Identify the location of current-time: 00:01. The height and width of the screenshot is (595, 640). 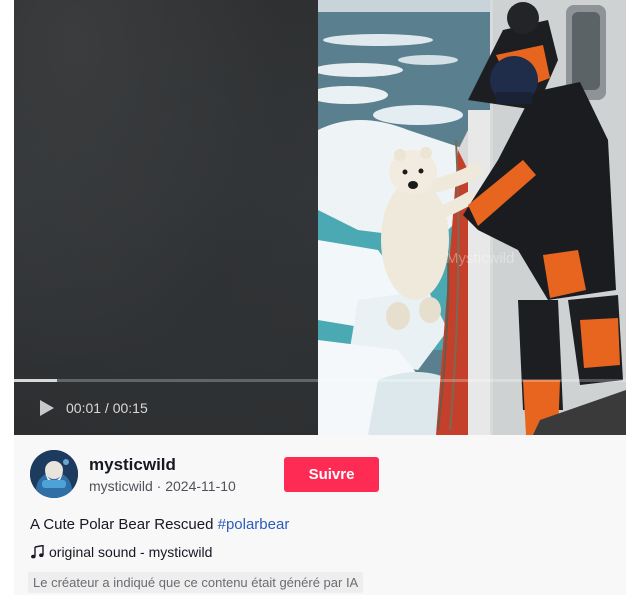
(84, 408).